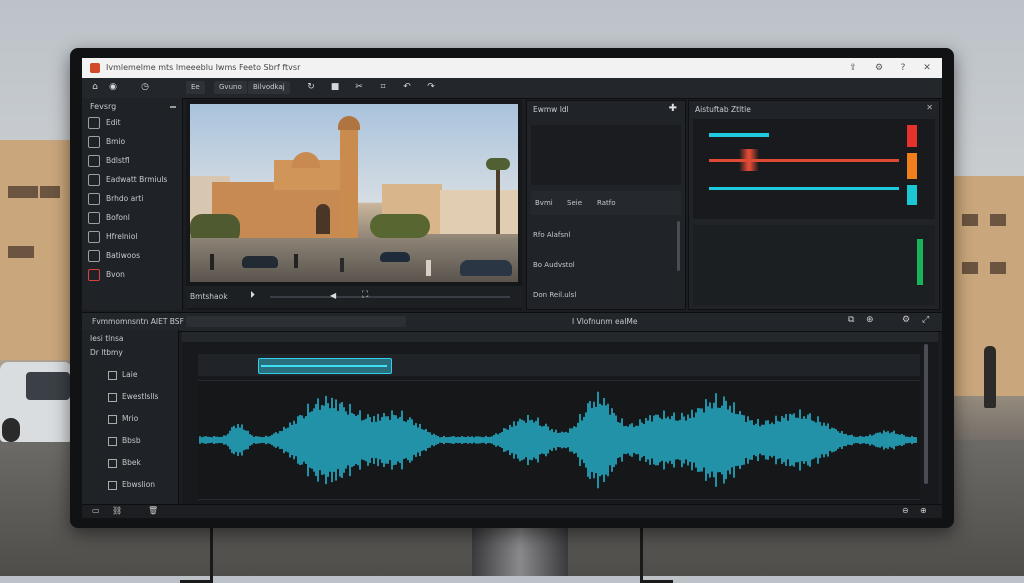 The image size is (1024, 583). I want to click on clock-icon: ◷, so click(145, 87).